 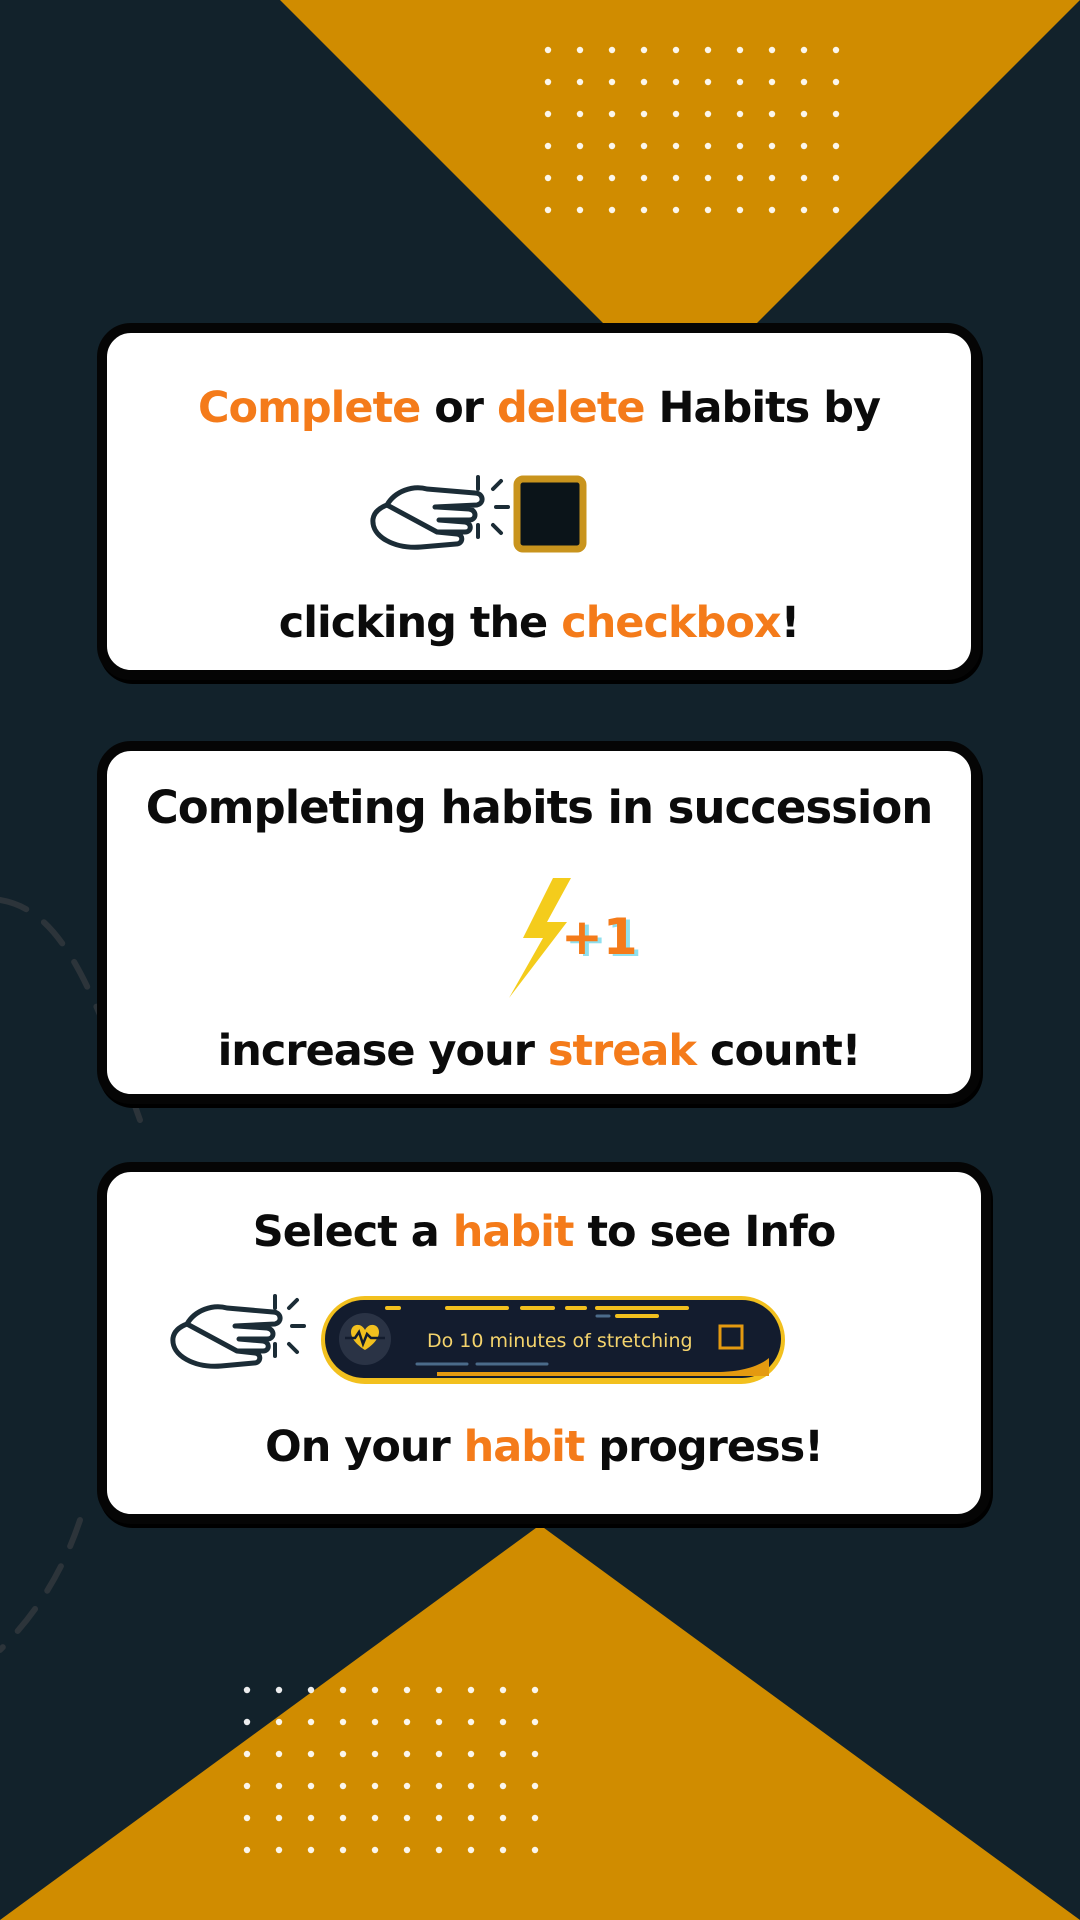 I want to click on text-select-a: Select a, so click(x=352, y=1232).